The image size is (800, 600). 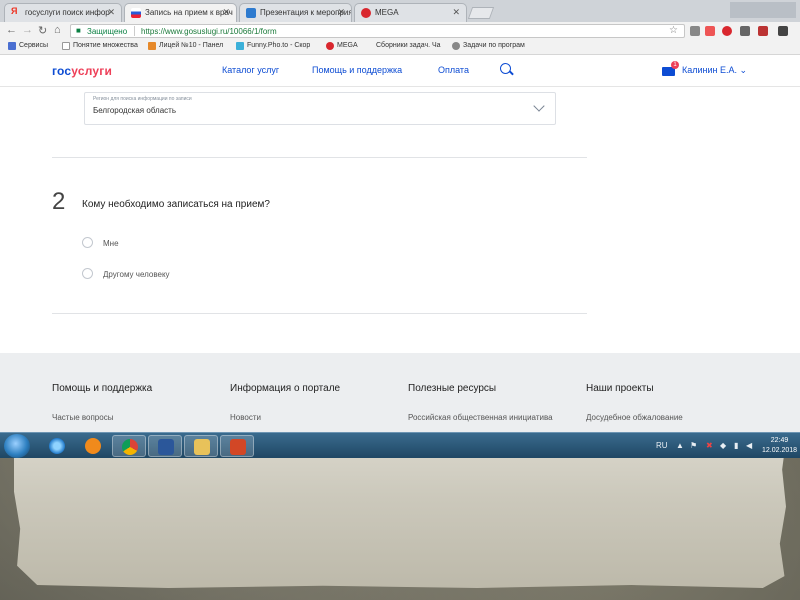 I want to click on bookmark-item: Понятие множества, so click(x=100, y=46).